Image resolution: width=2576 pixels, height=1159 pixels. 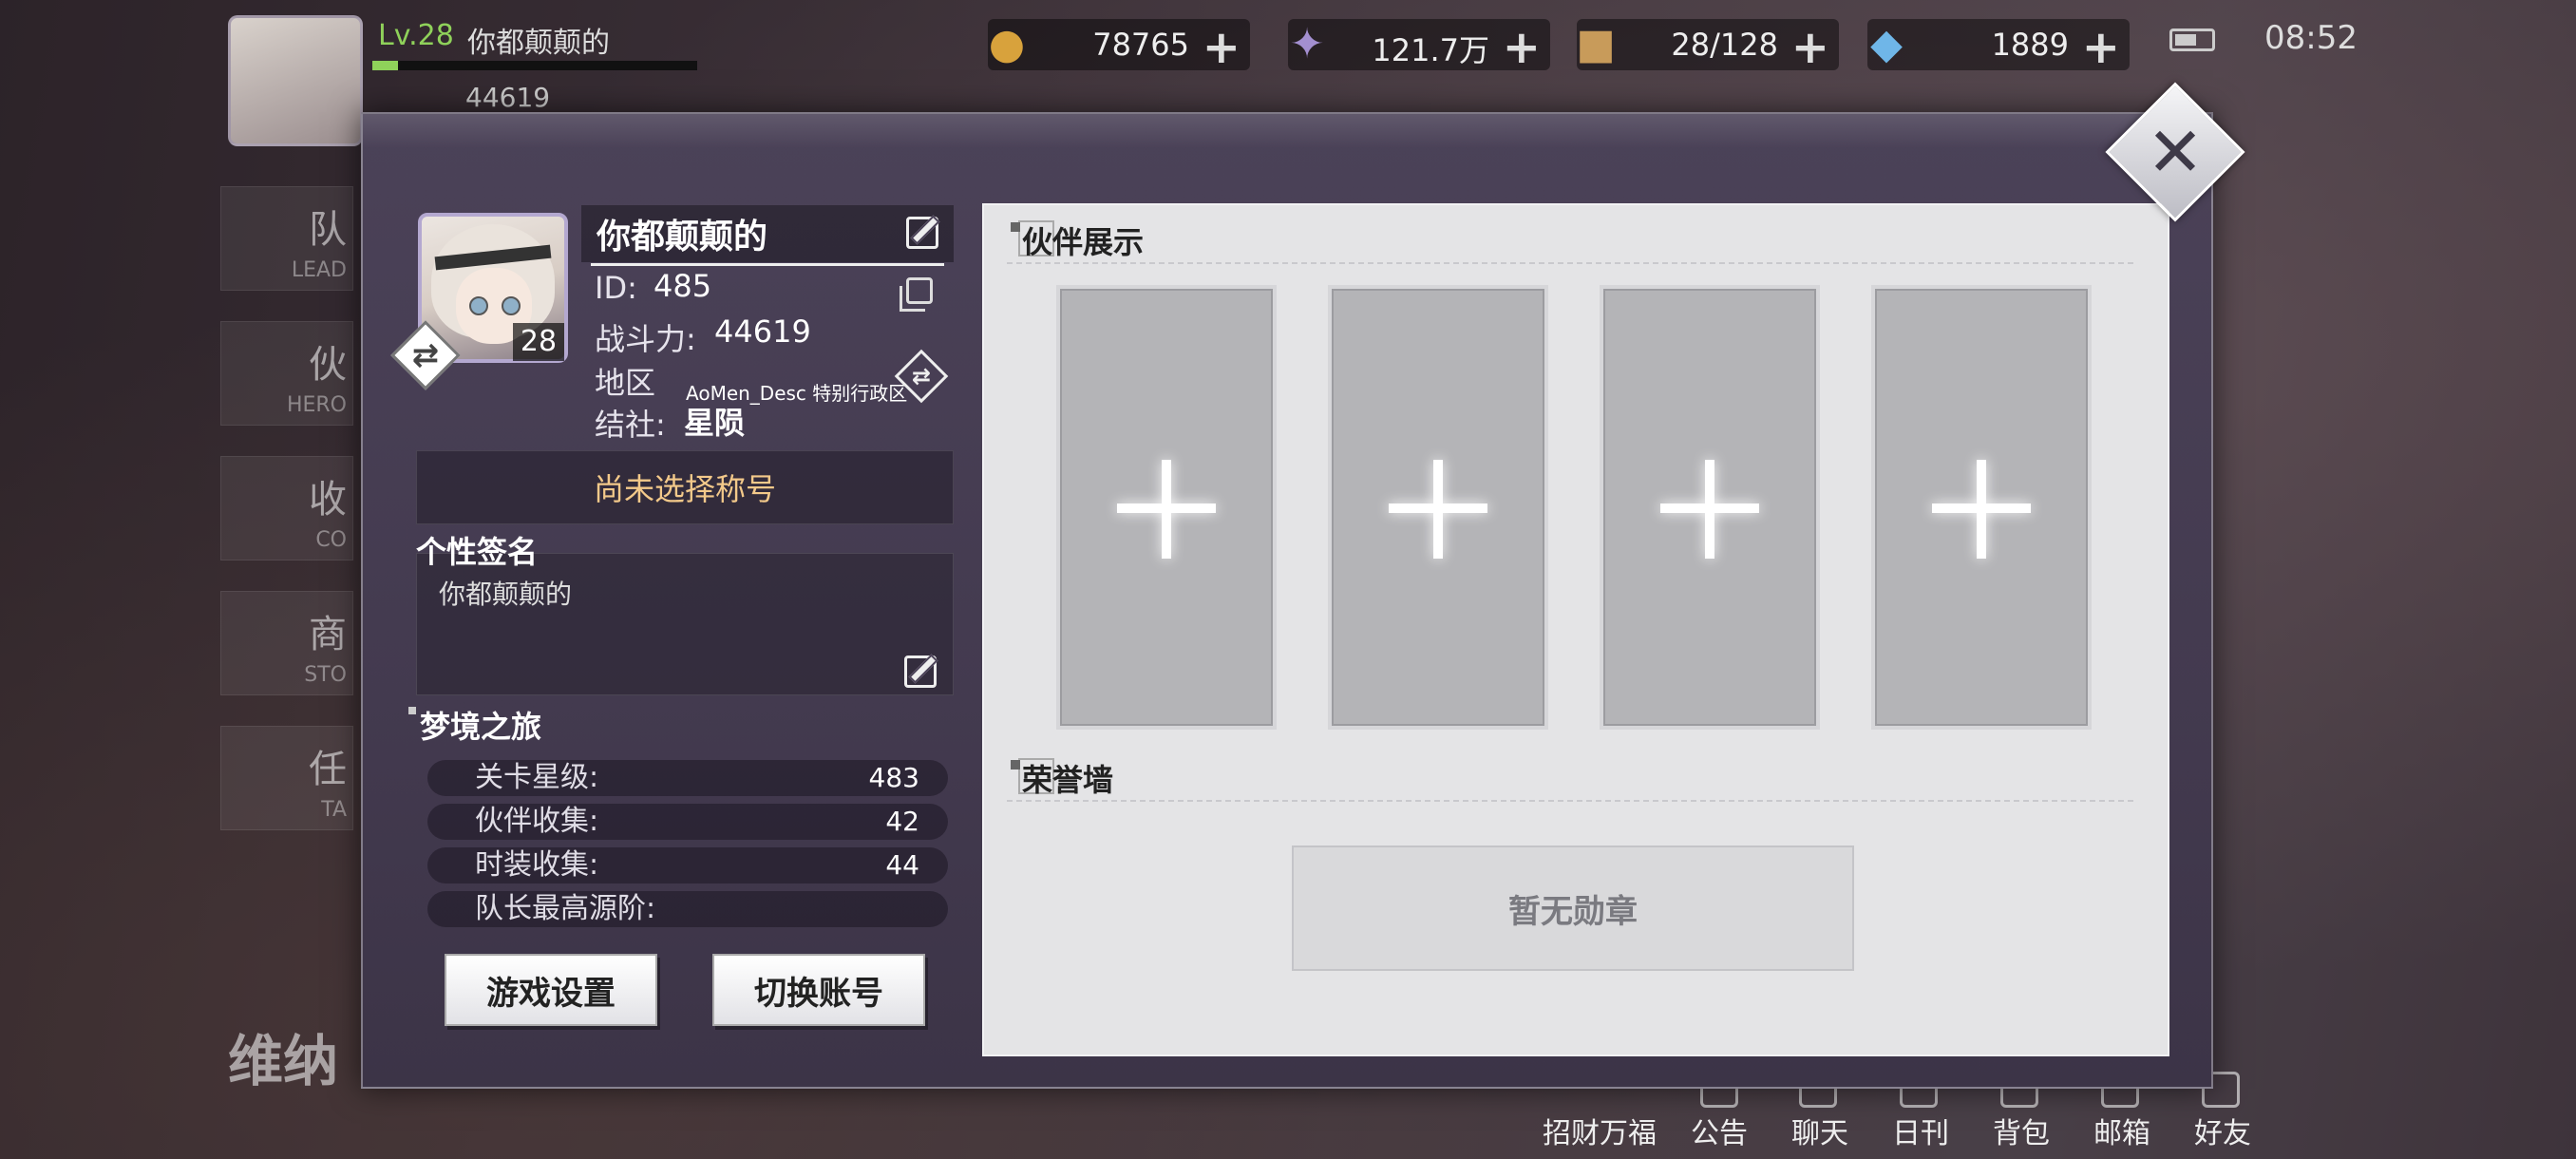 What do you see at coordinates (1430, 50) in the screenshot?
I see `resource-value: 121.7万` at bounding box center [1430, 50].